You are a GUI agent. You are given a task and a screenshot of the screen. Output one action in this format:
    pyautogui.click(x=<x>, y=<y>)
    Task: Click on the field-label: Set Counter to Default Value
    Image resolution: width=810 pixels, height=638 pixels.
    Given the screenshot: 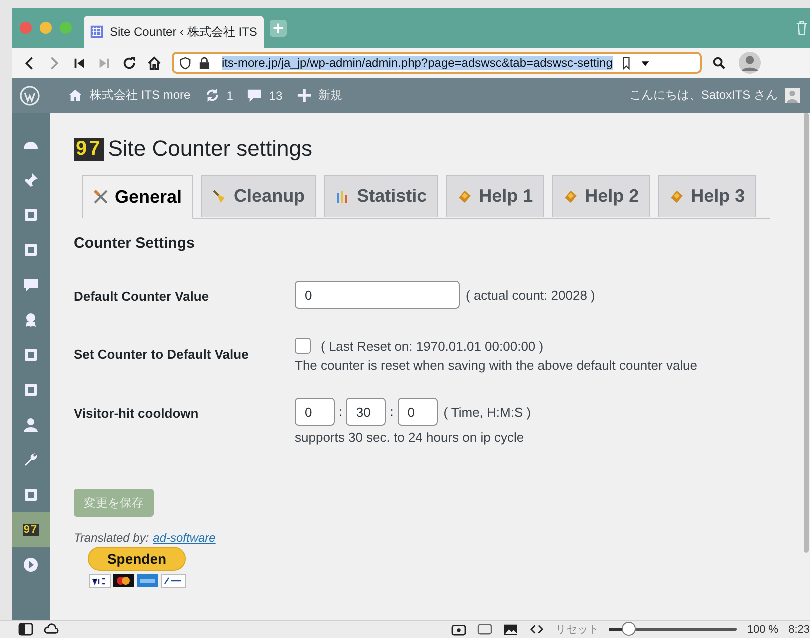 What is the action you would take?
    pyautogui.click(x=162, y=355)
    